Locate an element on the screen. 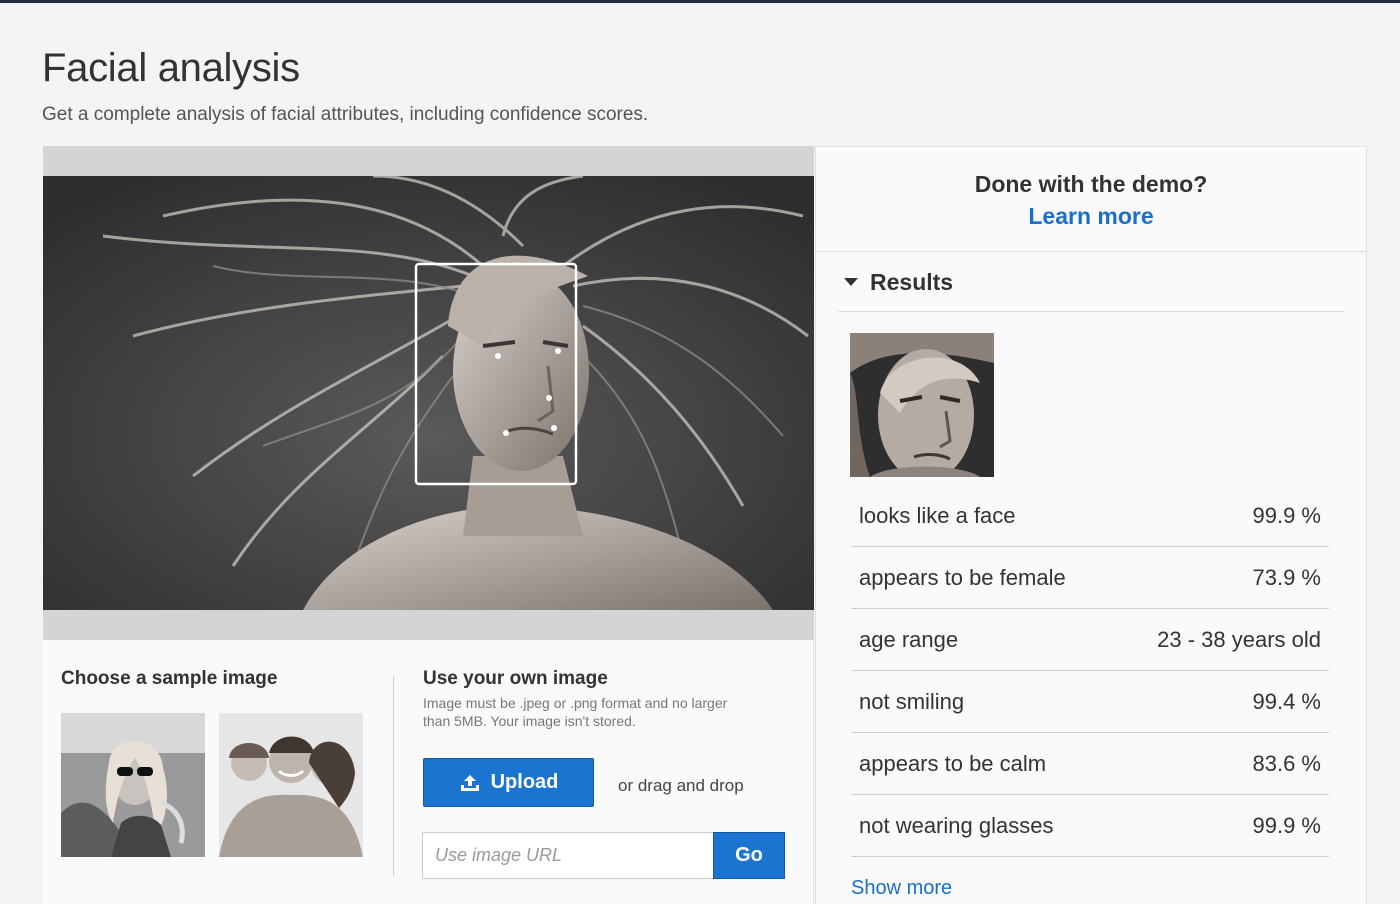 This screenshot has height=904, width=1400. detected-face-thumbnail is located at coordinates (922, 405).